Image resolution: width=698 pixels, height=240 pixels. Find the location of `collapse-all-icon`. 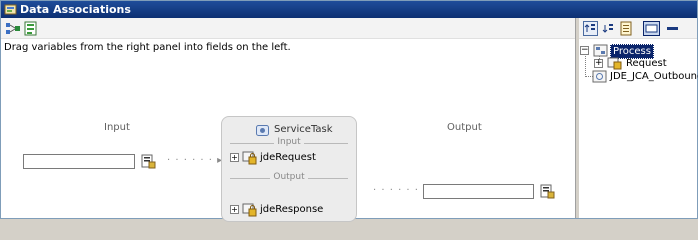

collapse-all-icon is located at coordinates (672, 28).